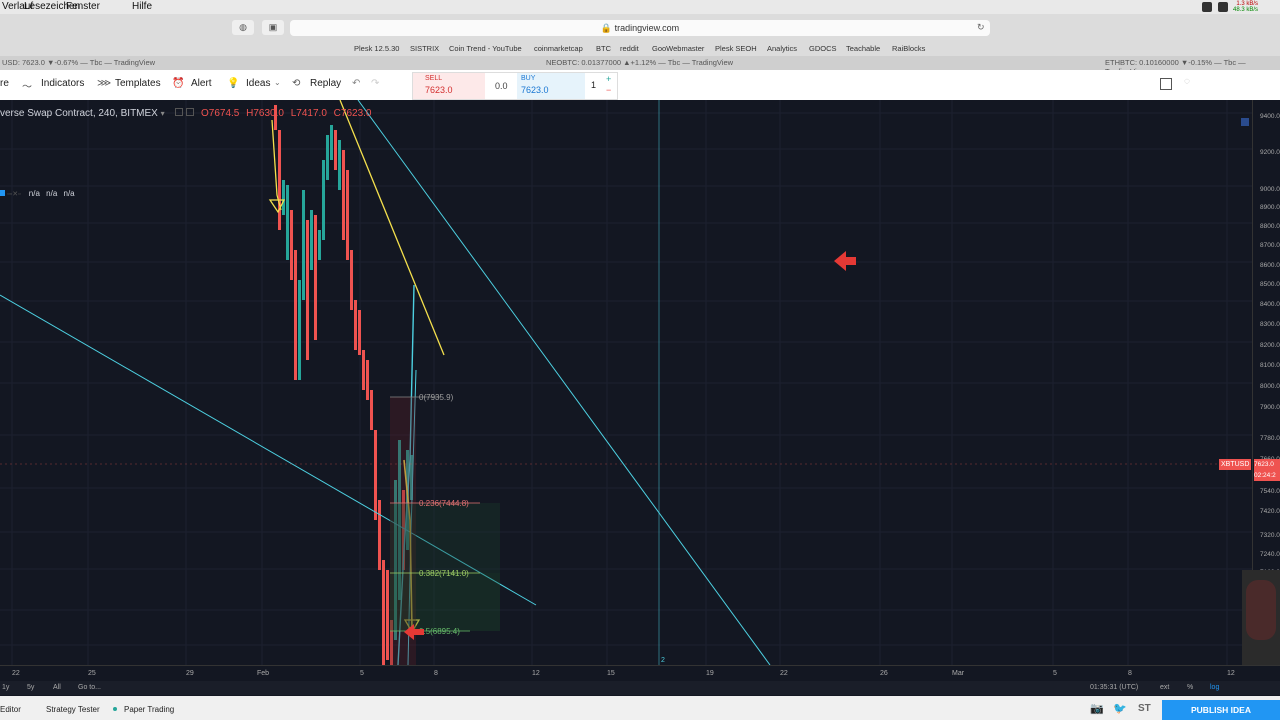 The height and width of the screenshot is (720, 1280). I want to click on red-arrow-icon, so click(845, 261).